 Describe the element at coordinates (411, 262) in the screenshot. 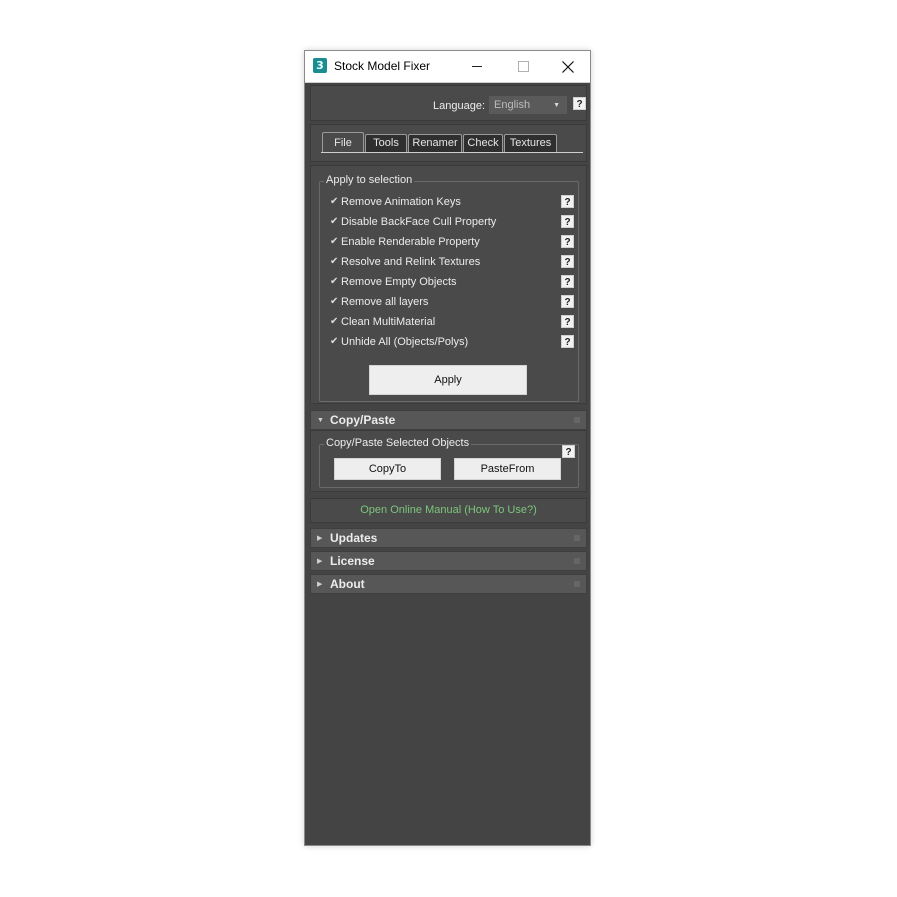

I see `option-label: Resolve and Relink Textures` at that location.